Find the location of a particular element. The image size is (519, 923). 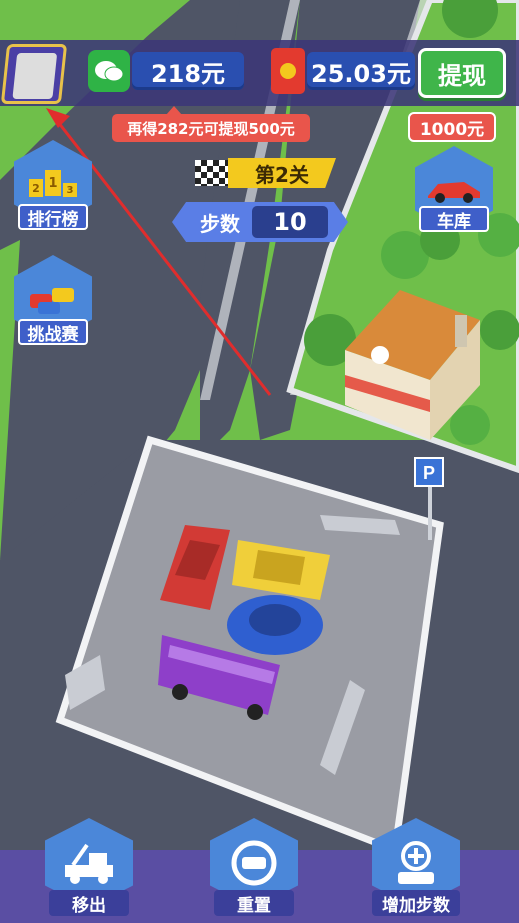

wechat-balance: 218元 is located at coordinates (188, 71).